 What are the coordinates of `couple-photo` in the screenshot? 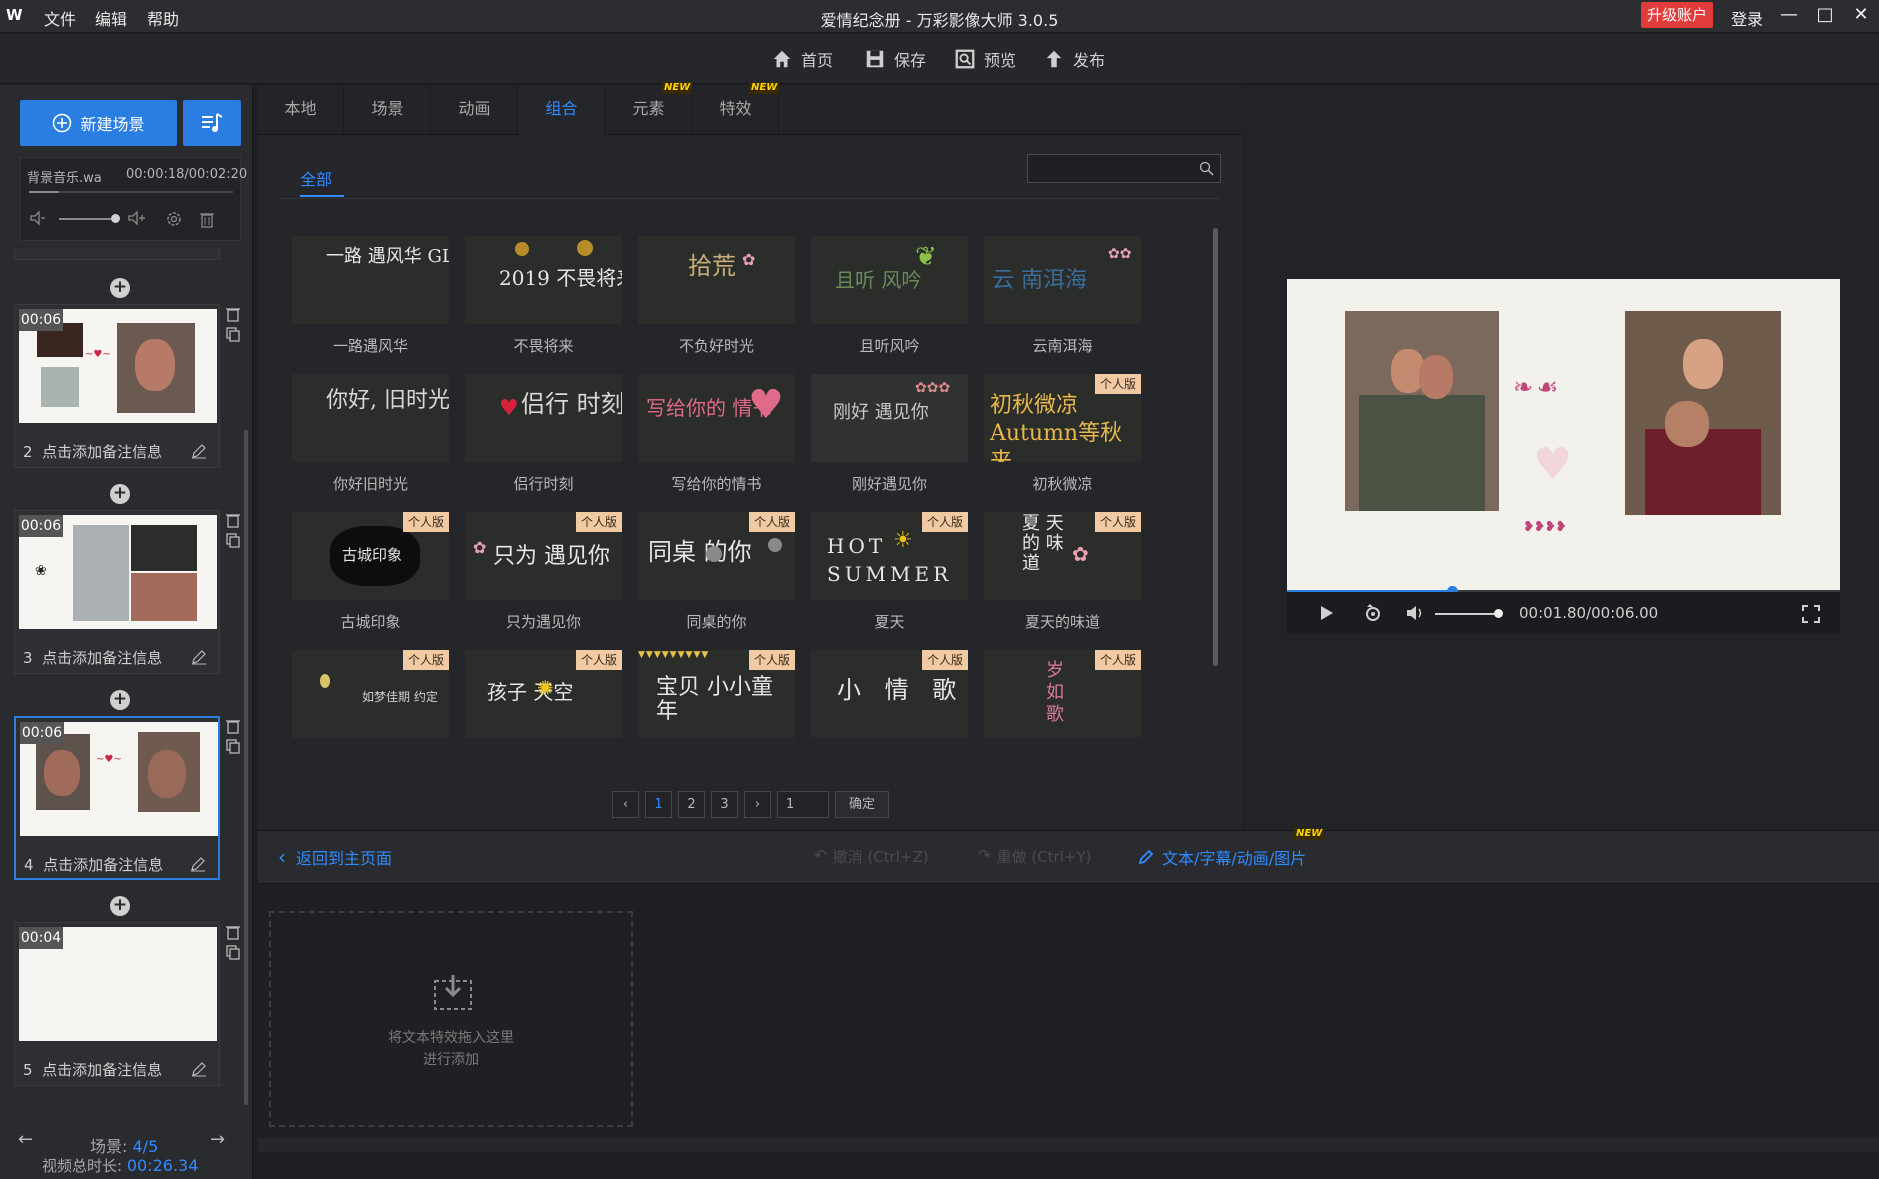 It's located at (1436, 377).